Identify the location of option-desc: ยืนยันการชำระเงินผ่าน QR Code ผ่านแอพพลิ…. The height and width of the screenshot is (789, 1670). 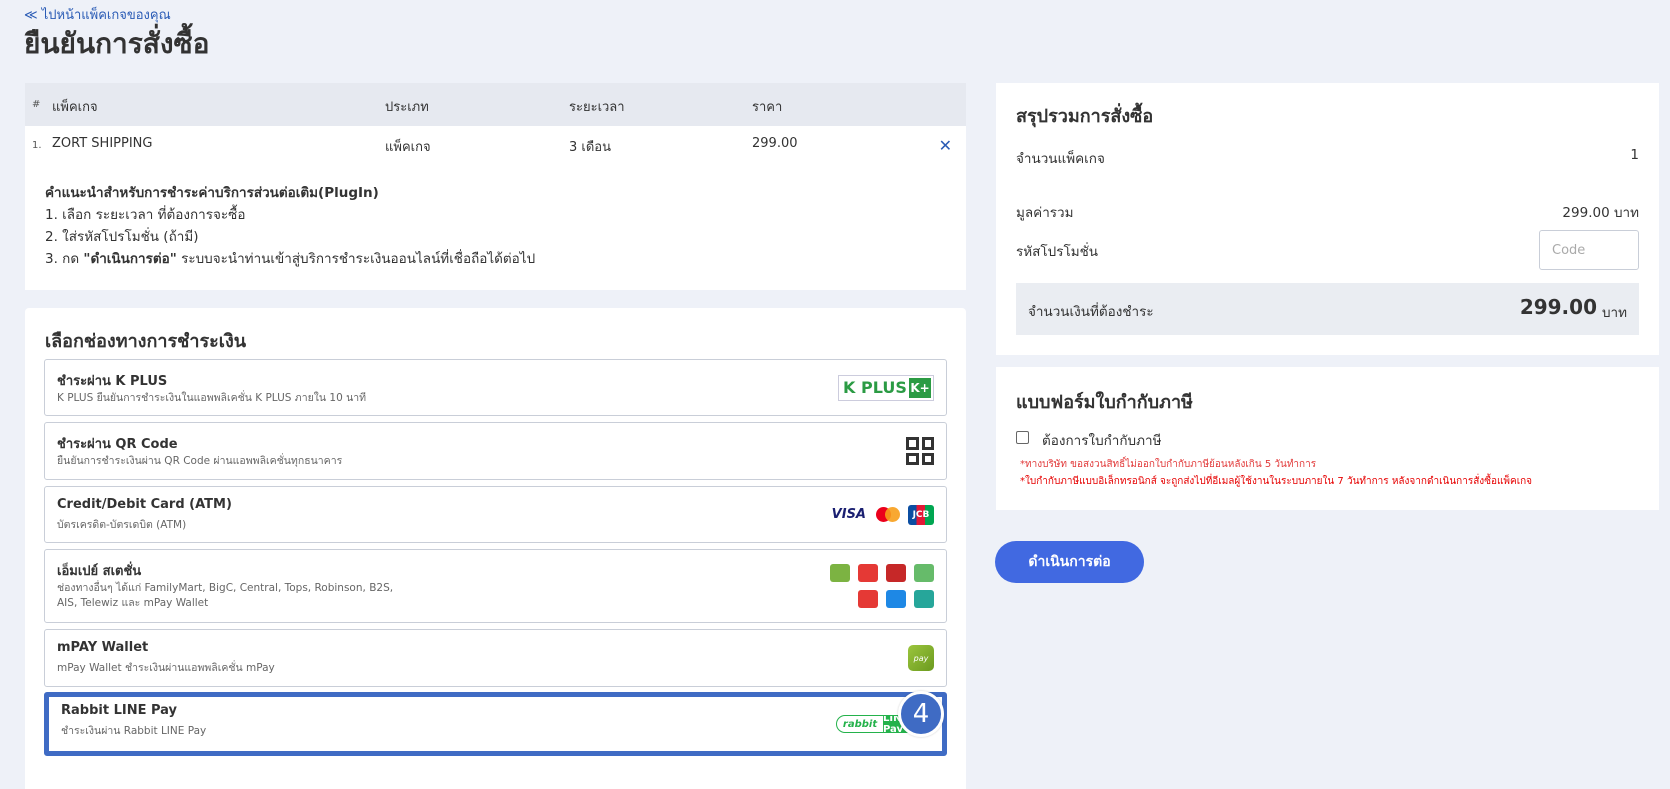
(200, 461).